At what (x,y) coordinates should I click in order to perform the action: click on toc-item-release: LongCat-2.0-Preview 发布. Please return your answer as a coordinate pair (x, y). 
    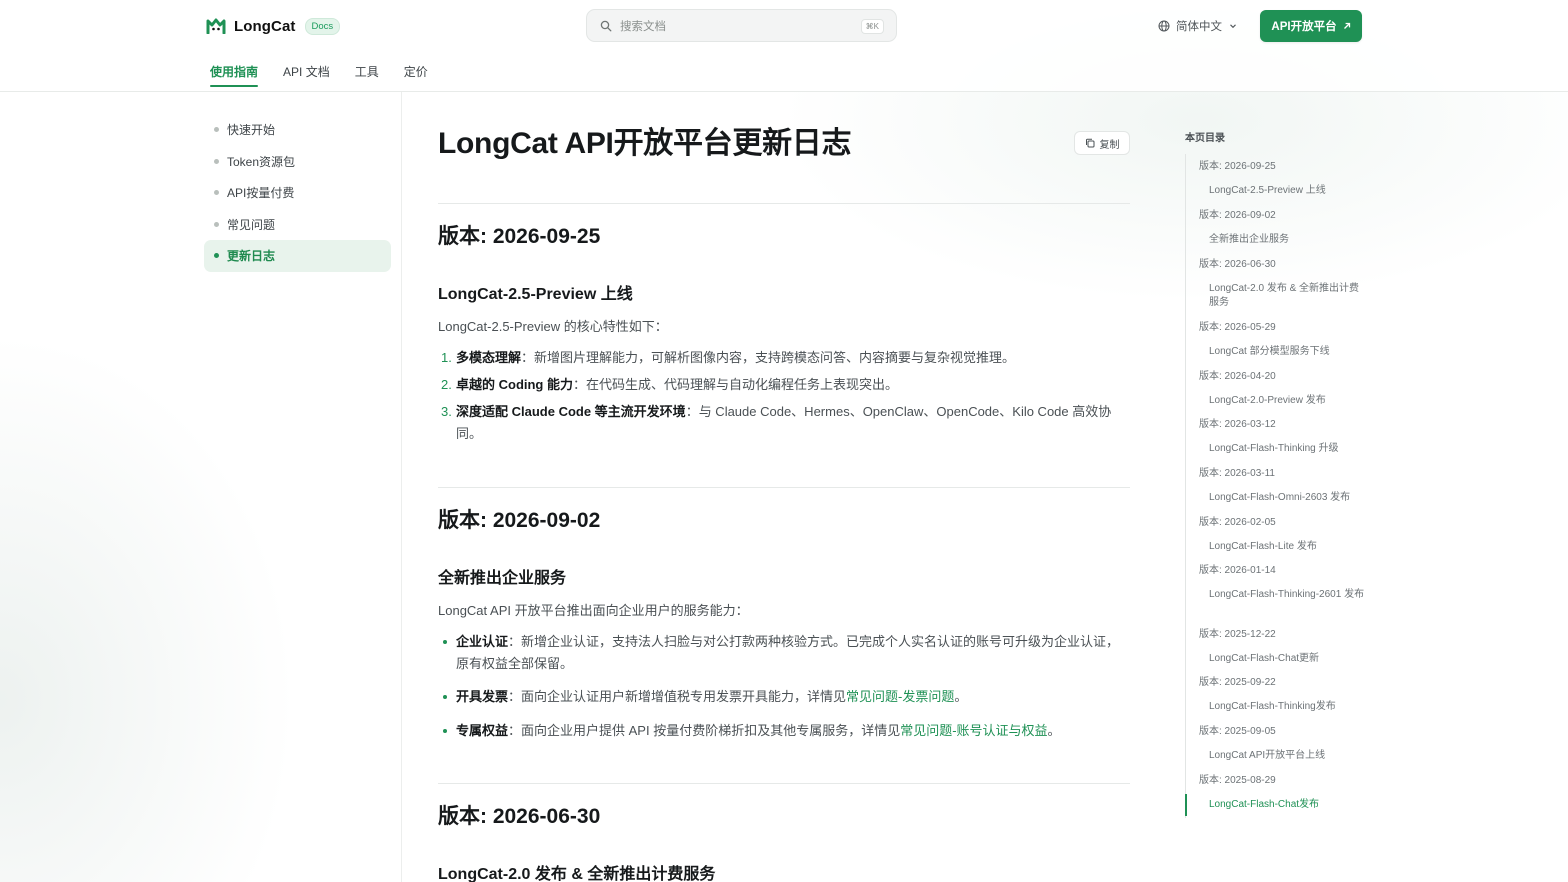
    Looking at the image, I should click on (1287, 401).